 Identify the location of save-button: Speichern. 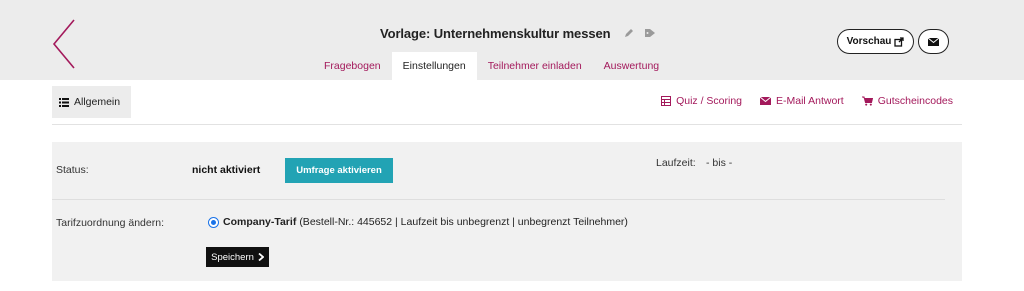
(237, 257).